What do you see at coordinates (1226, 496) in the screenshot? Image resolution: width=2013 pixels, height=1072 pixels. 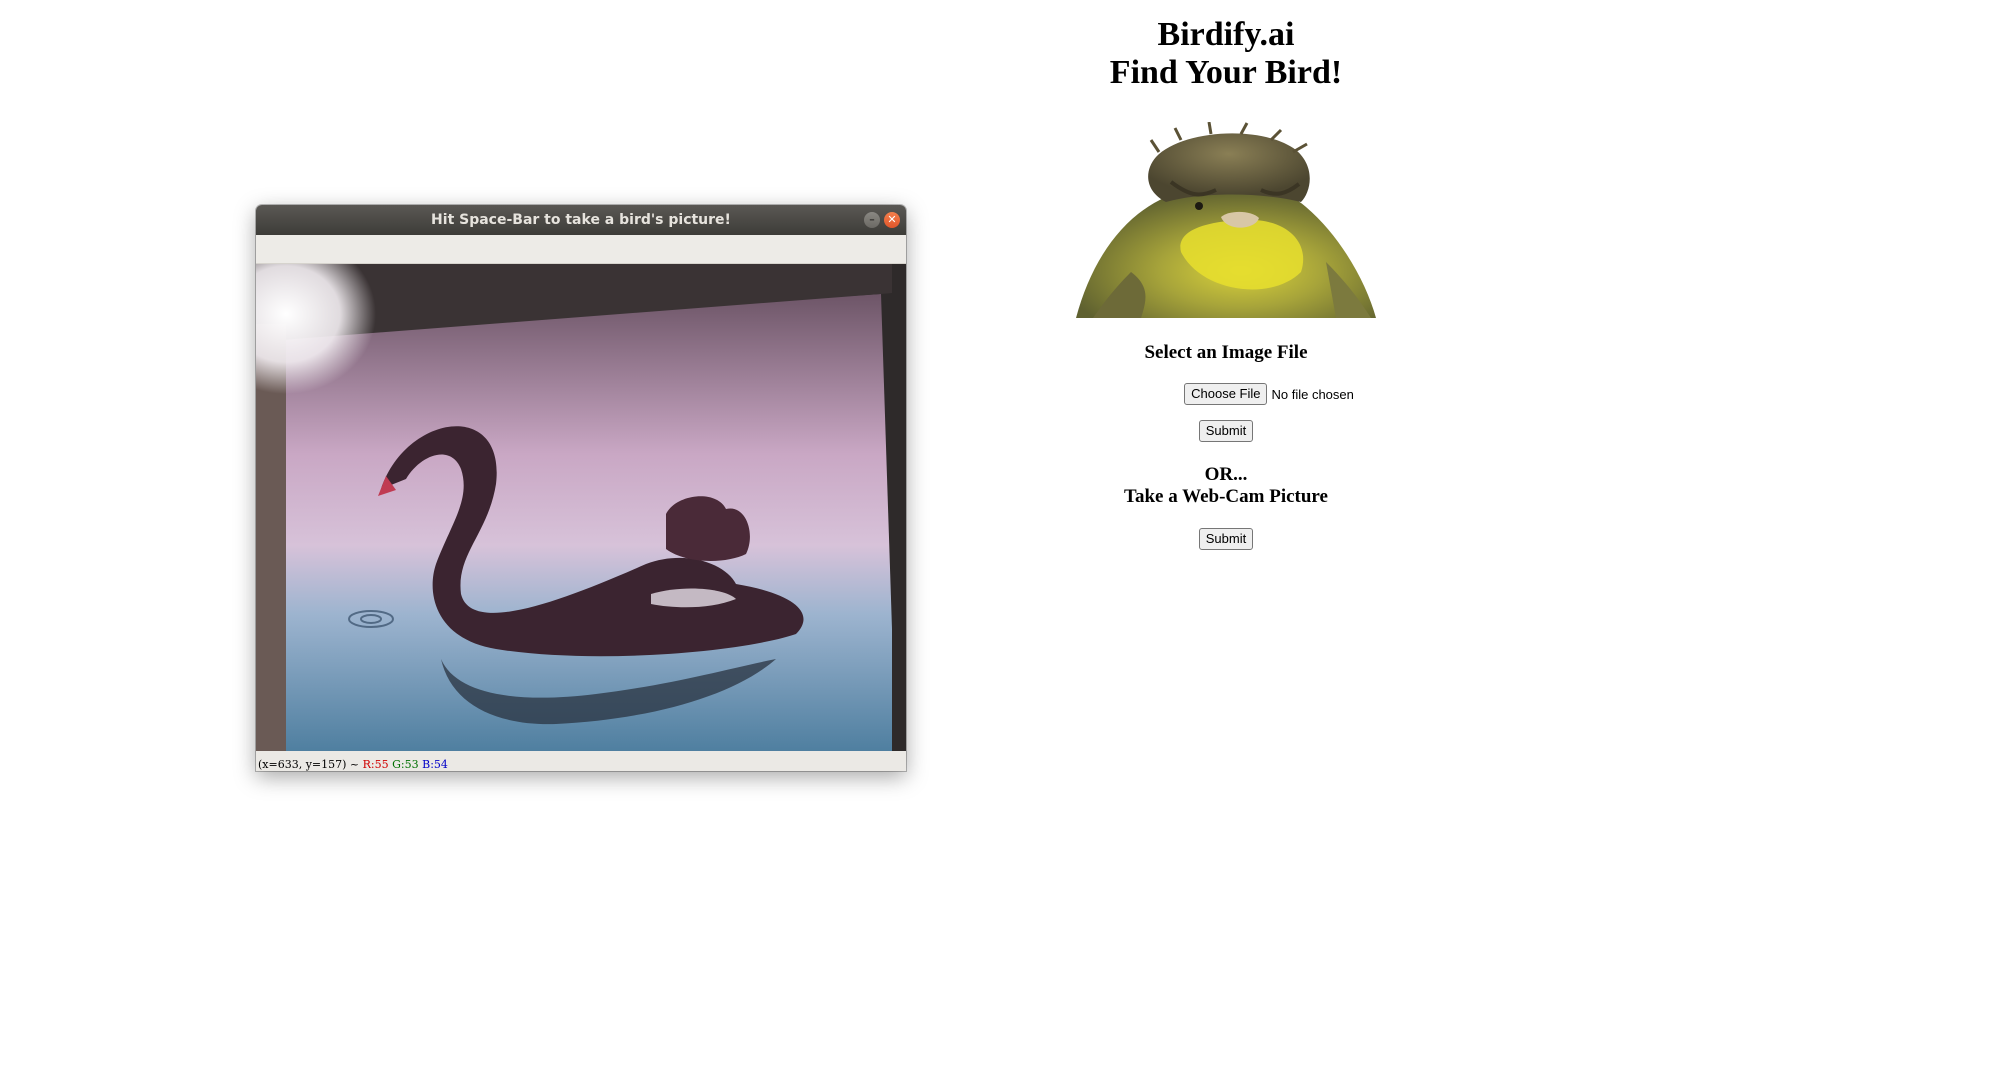 I see `webcam-heading: Take a Web-Cam Picture` at bounding box center [1226, 496].